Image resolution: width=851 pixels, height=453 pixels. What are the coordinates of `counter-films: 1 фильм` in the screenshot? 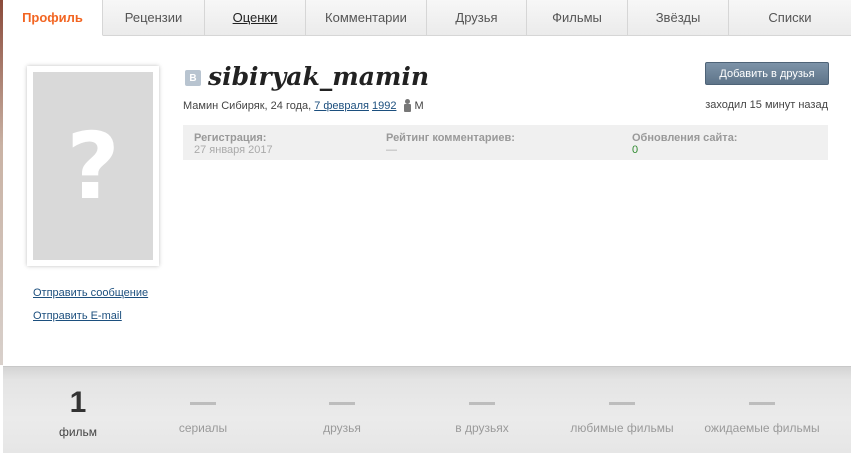 It's located at (78, 412).